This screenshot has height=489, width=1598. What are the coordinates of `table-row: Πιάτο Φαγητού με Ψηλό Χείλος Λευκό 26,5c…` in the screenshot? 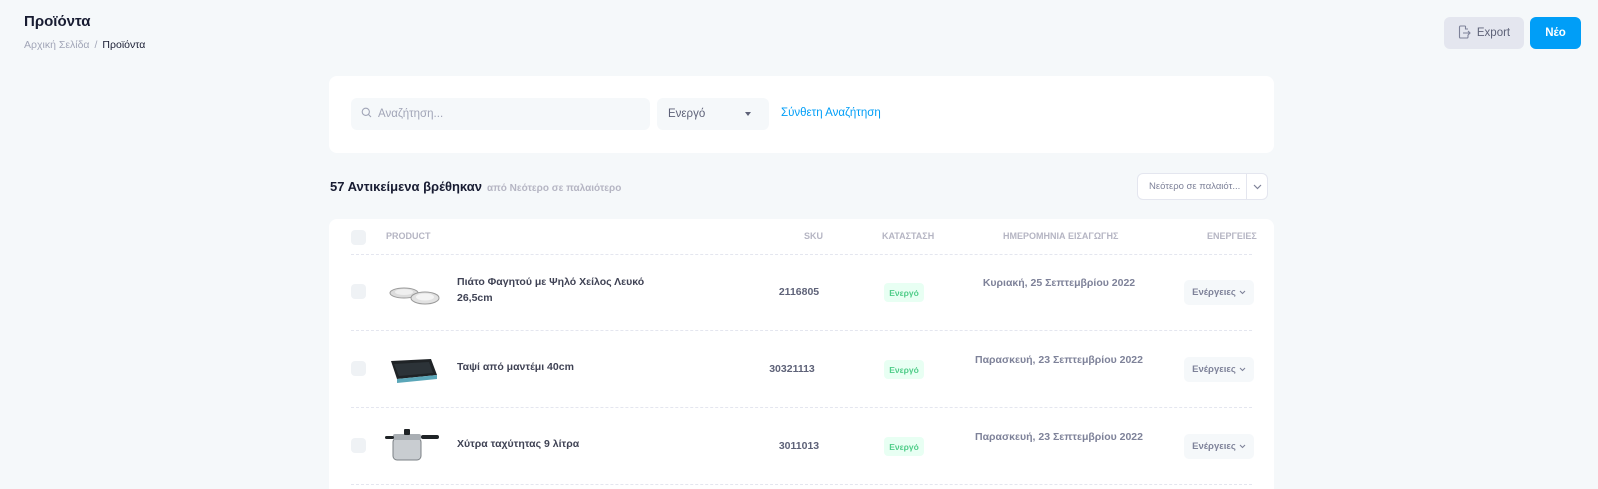 It's located at (801, 292).